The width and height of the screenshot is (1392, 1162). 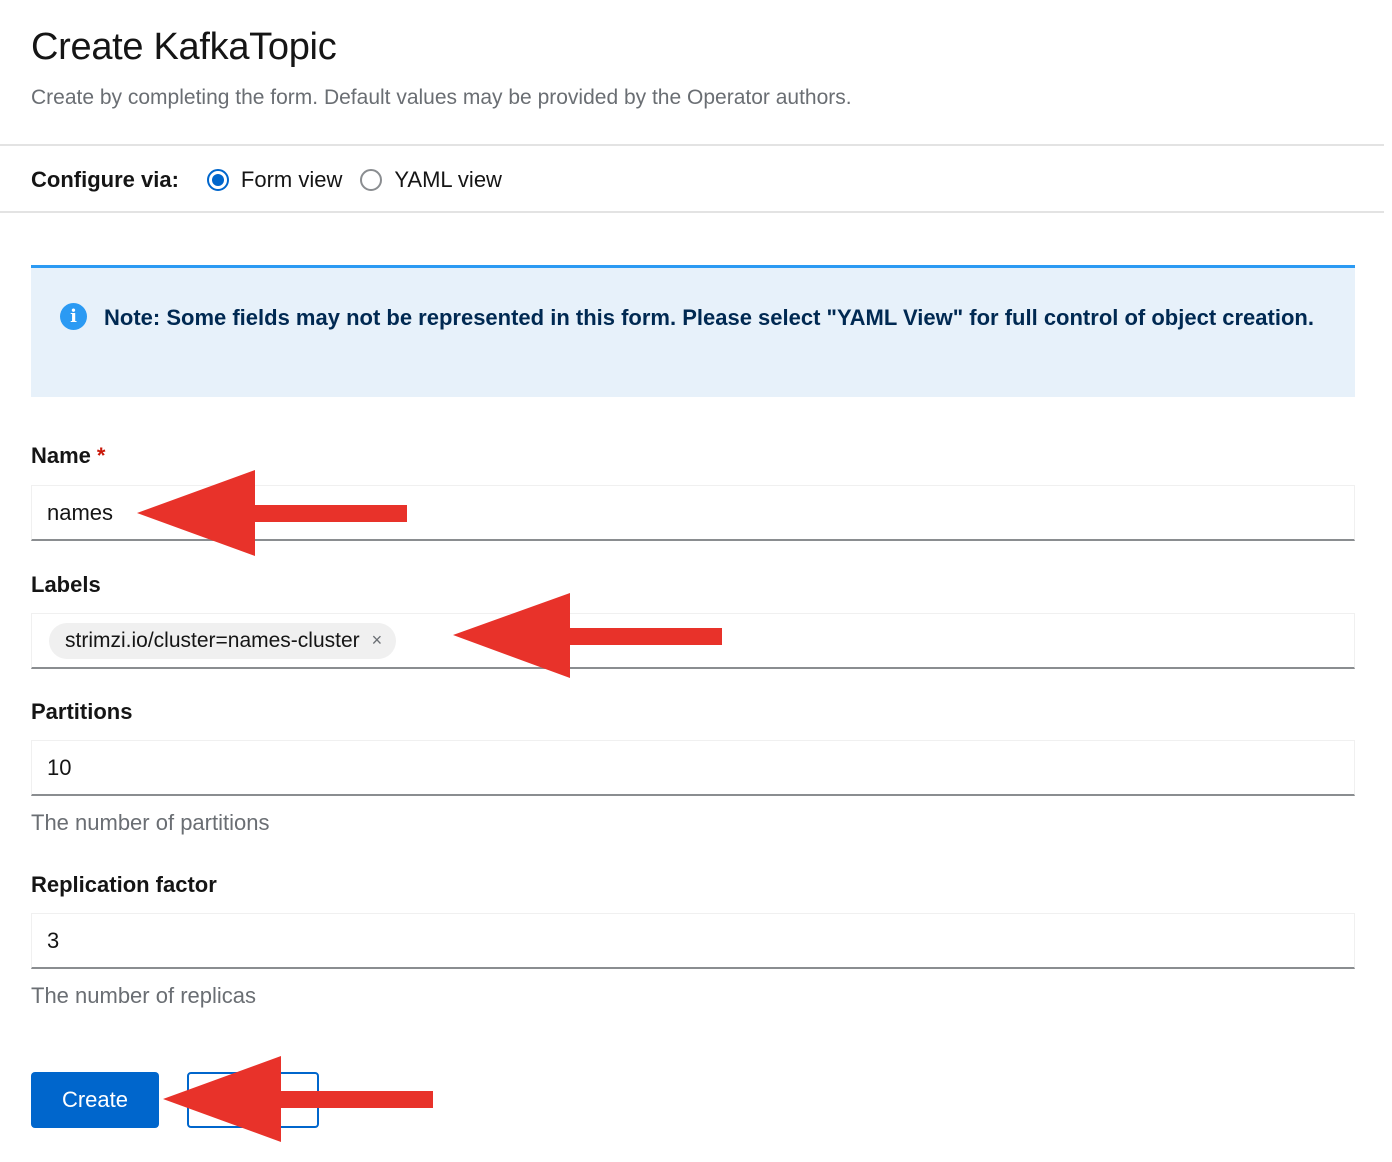 I want to click on page-title: Create KafkaTopic, so click(x=184, y=47).